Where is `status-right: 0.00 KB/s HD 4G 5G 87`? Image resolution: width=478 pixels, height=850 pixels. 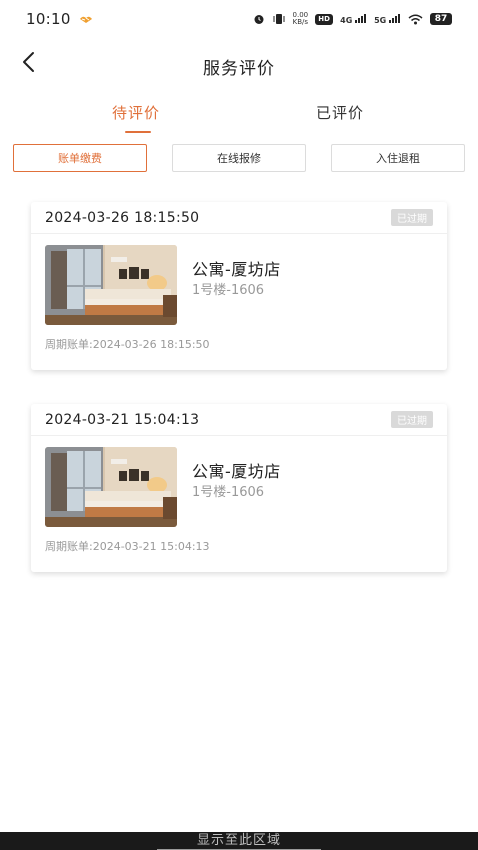
status-right: 0.00 KB/s HD 4G 5G 87 is located at coordinates (352, 19).